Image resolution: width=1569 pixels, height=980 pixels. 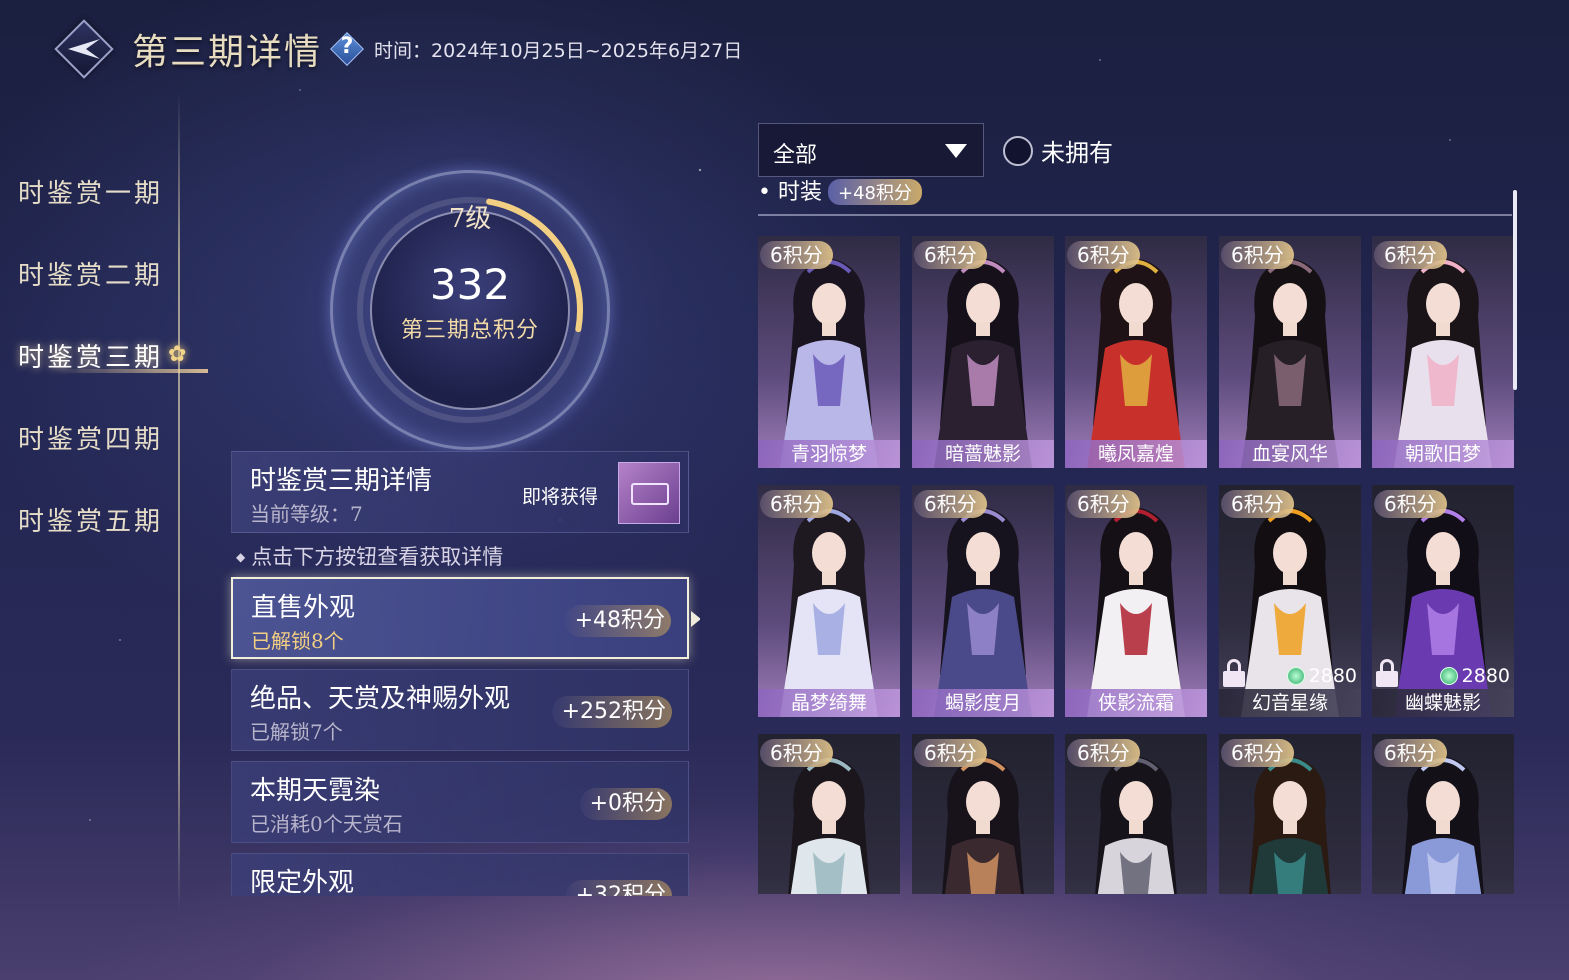 I want to click on outfit-card: 6积分 暗蔷魅影, so click(x=983, y=352).